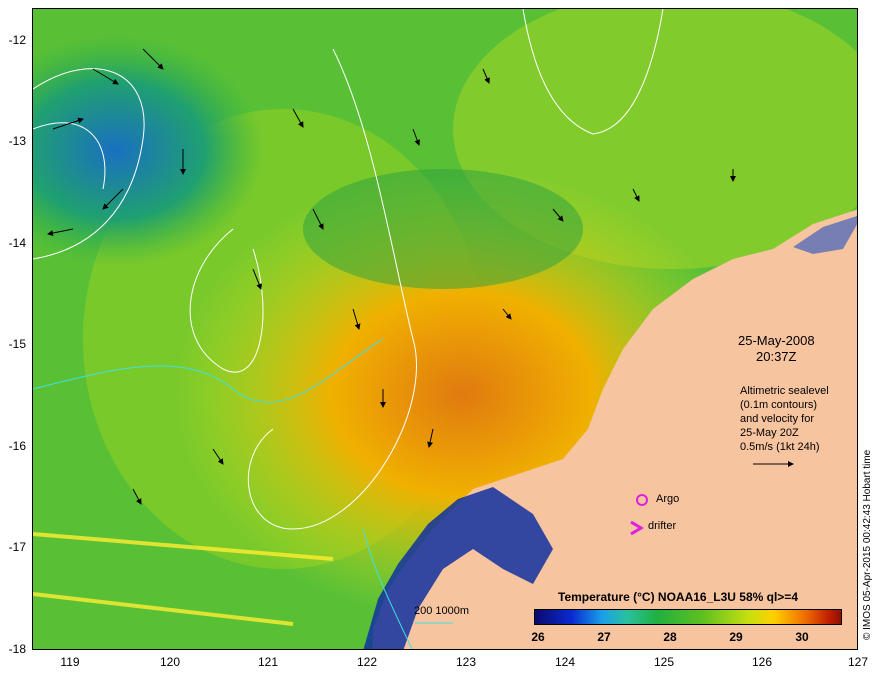 Image resolution: width=880 pixels, height=680 pixels. Describe the element at coordinates (802, 637) in the screenshot. I see `colorbar-tick: 30` at that location.